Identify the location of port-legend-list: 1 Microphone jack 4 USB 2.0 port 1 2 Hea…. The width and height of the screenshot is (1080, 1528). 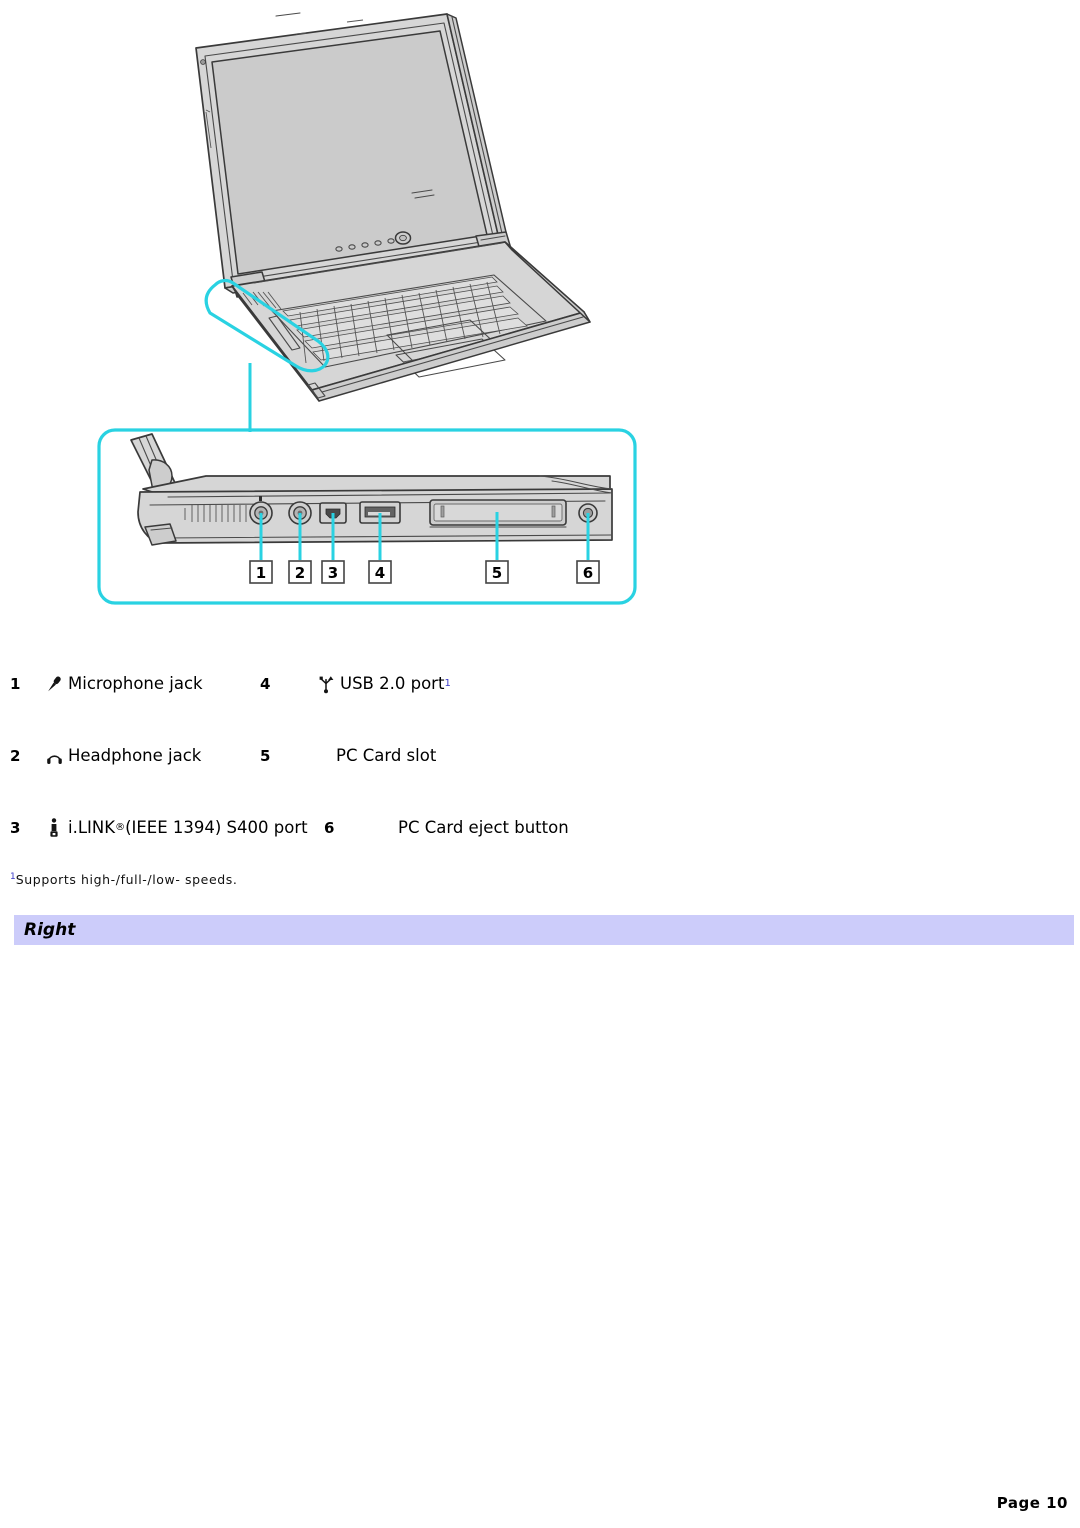
(540, 756).